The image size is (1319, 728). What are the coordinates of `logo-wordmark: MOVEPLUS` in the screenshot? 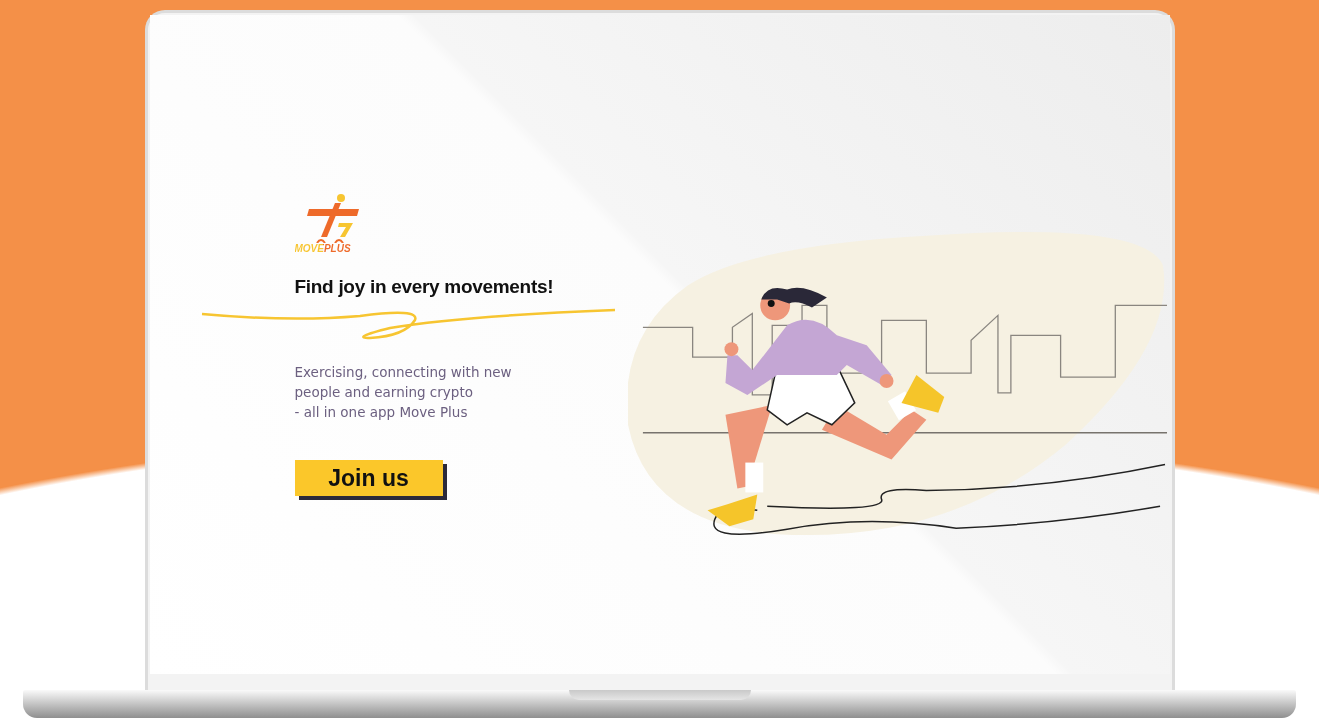 It's located at (322, 248).